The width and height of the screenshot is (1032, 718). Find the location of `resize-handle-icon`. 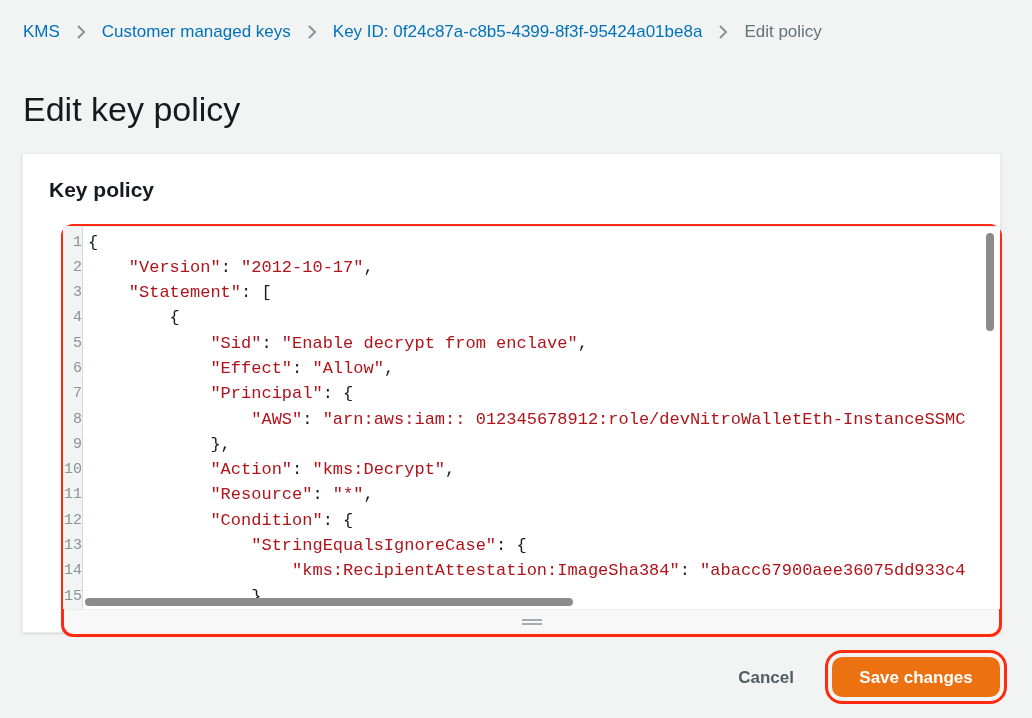

resize-handle-icon is located at coordinates (531, 622).